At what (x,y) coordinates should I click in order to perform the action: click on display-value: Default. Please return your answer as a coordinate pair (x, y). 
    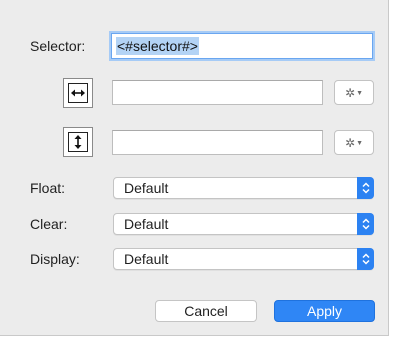
    Looking at the image, I should click on (146, 259).